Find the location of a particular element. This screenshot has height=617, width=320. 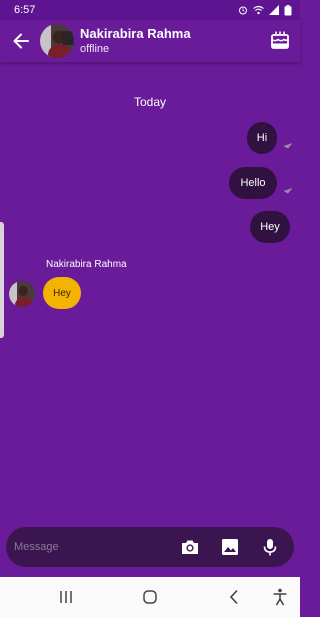

back-icon is located at coordinates (234, 597).